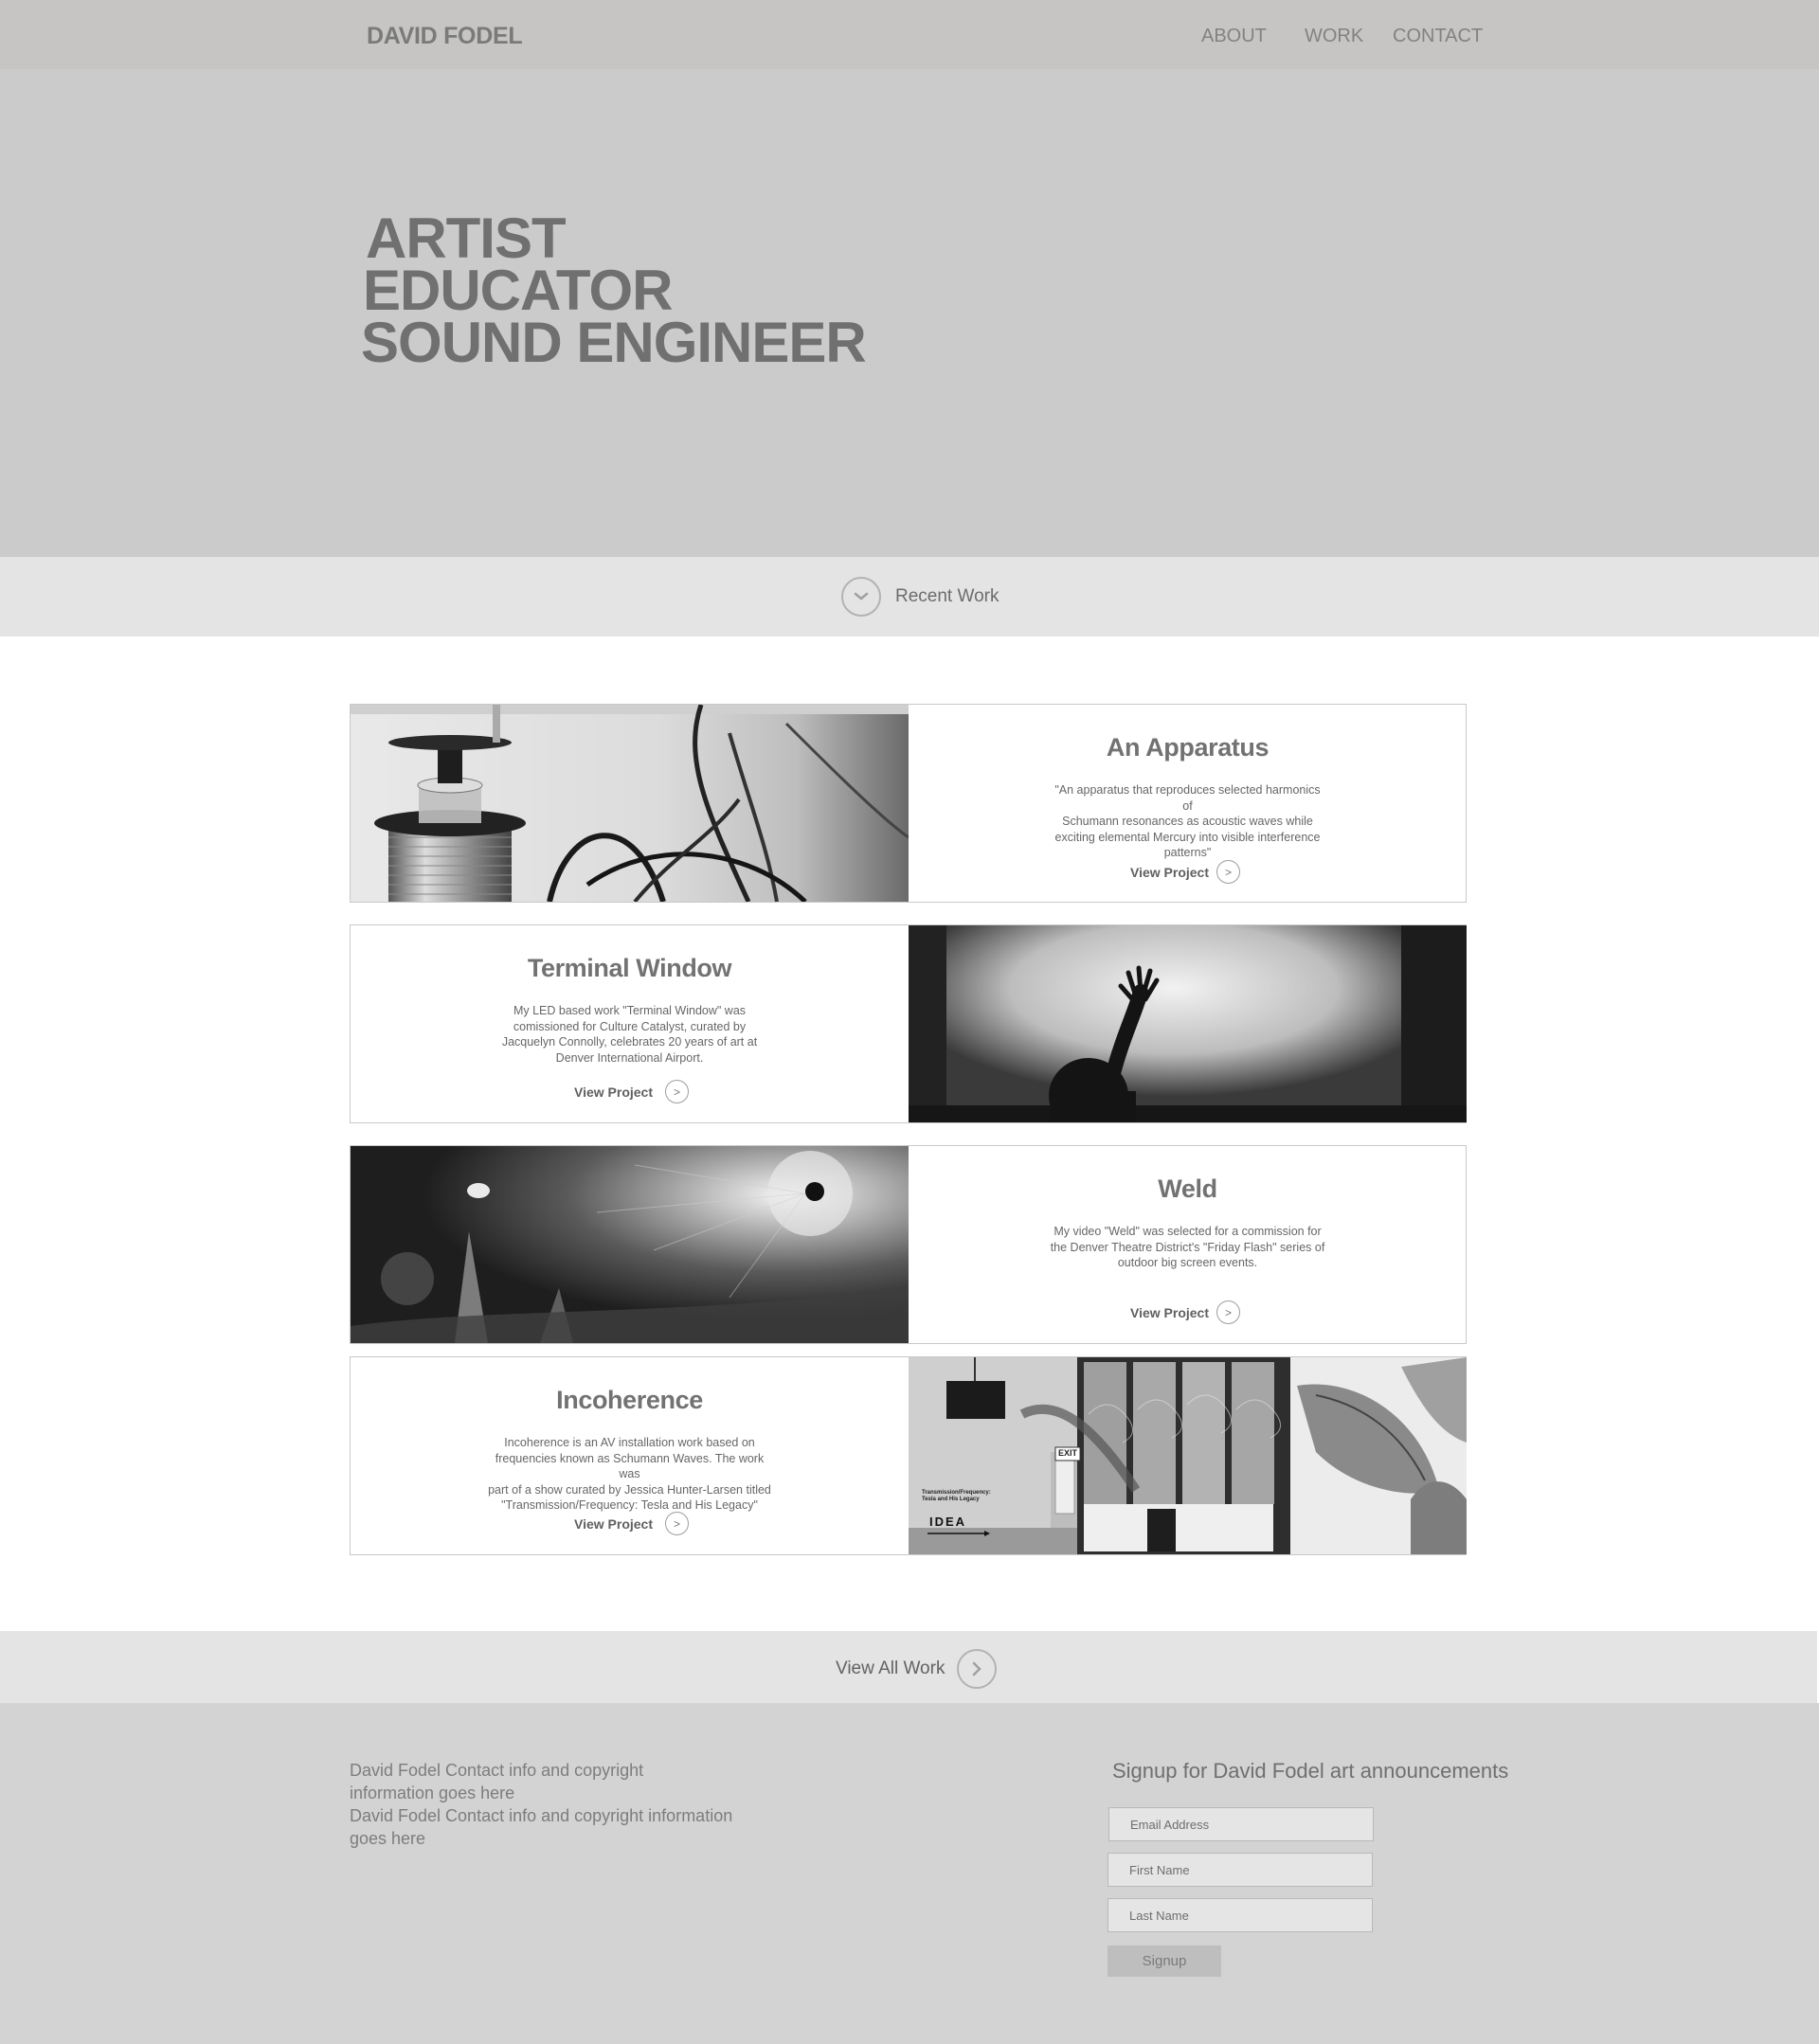  Describe the element at coordinates (947, 596) in the screenshot. I see `recent-work-label: Recent Work` at that location.